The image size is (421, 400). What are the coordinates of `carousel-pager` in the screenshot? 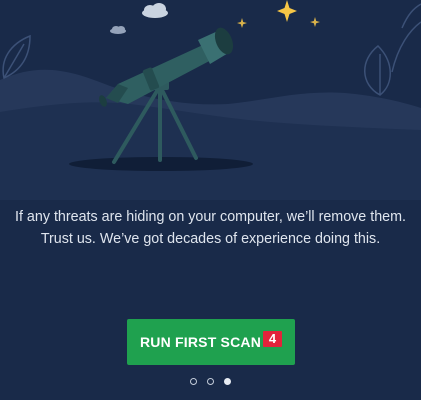 It's located at (210, 381).